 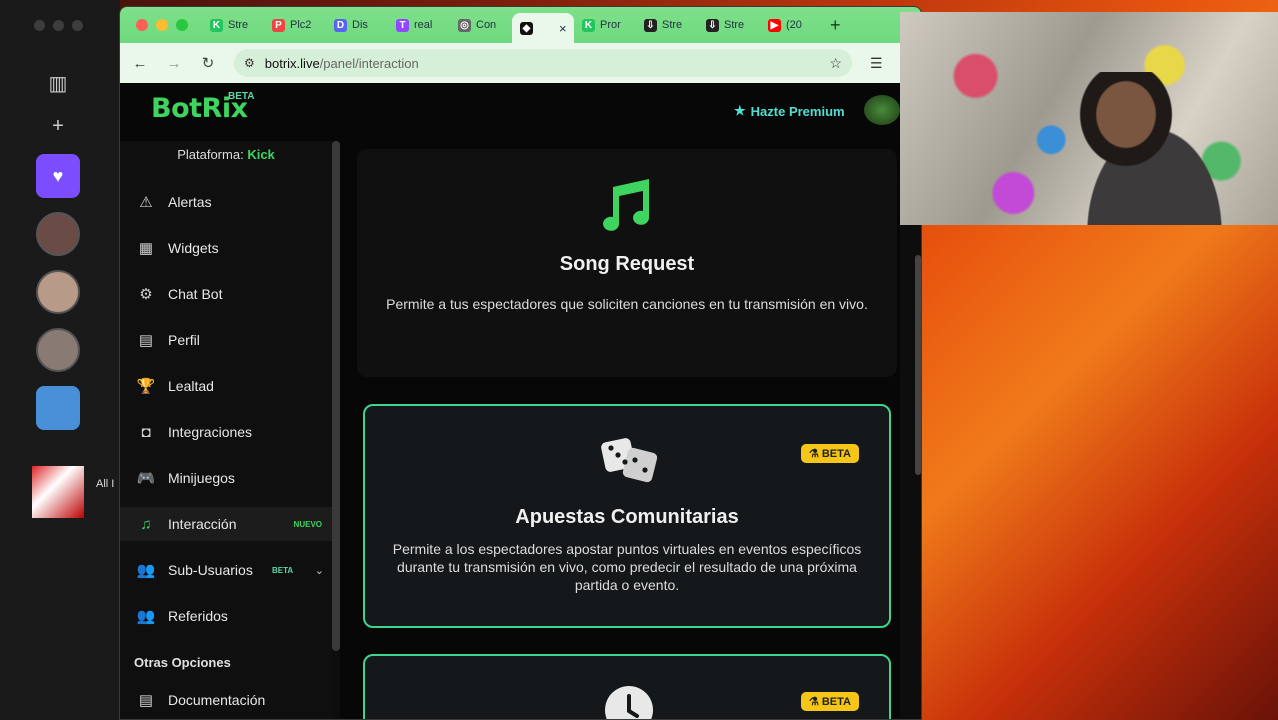 What do you see at coordinates (58, 25) in the screenshot?
I see `background-window-controls` at bounding box center [58, 25].